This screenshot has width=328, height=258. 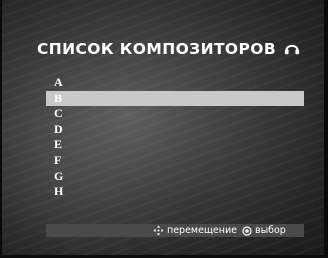 I want to click on list-item: E, so click(x=175, y=145).